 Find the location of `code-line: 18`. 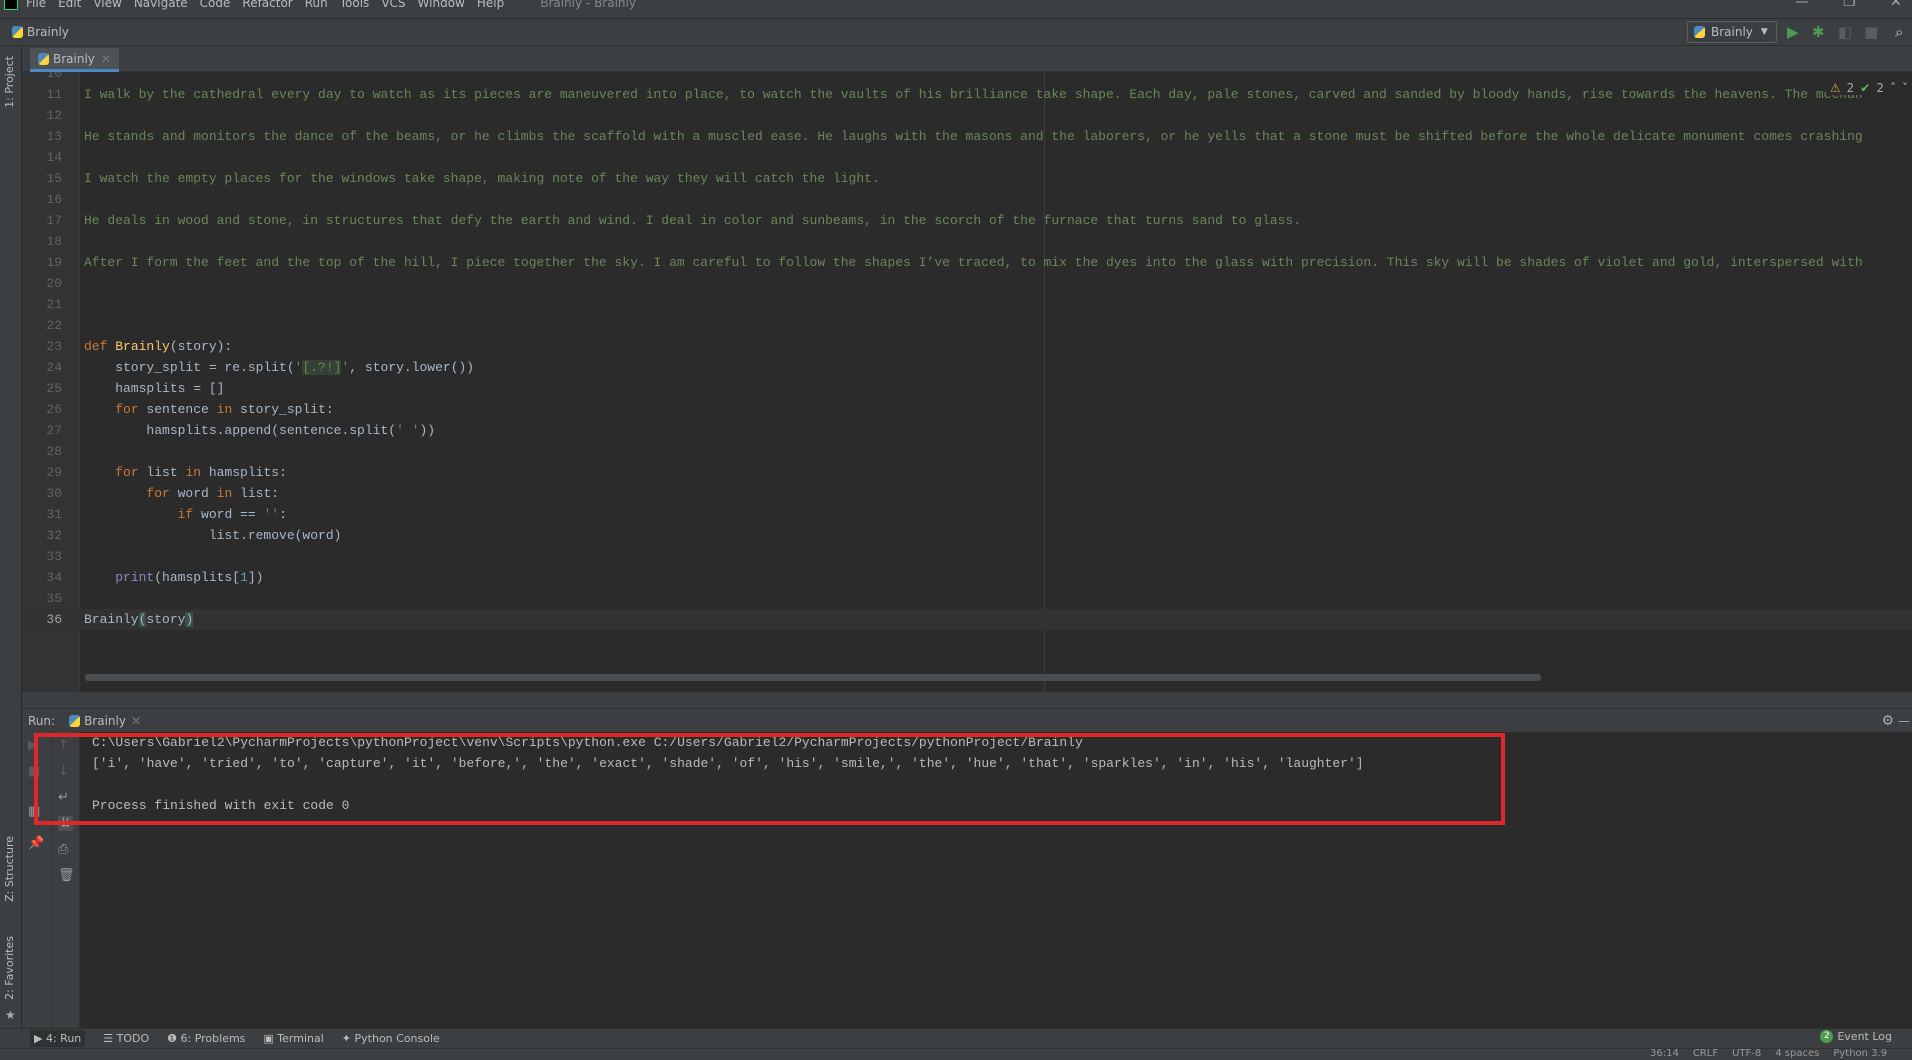

code-line: 18 is located at coordinates (967, 241).